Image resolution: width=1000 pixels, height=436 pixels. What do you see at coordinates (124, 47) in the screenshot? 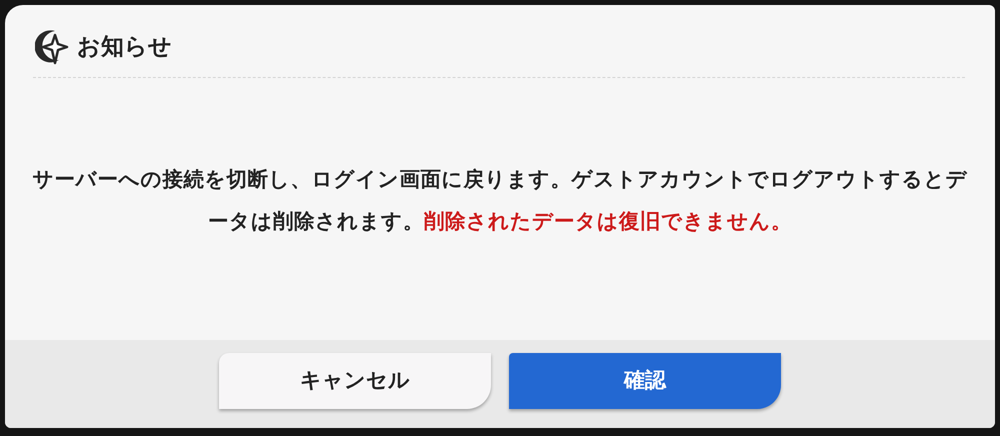
I see `dialog-title: お知らせ` at bounding box center [124, 47].